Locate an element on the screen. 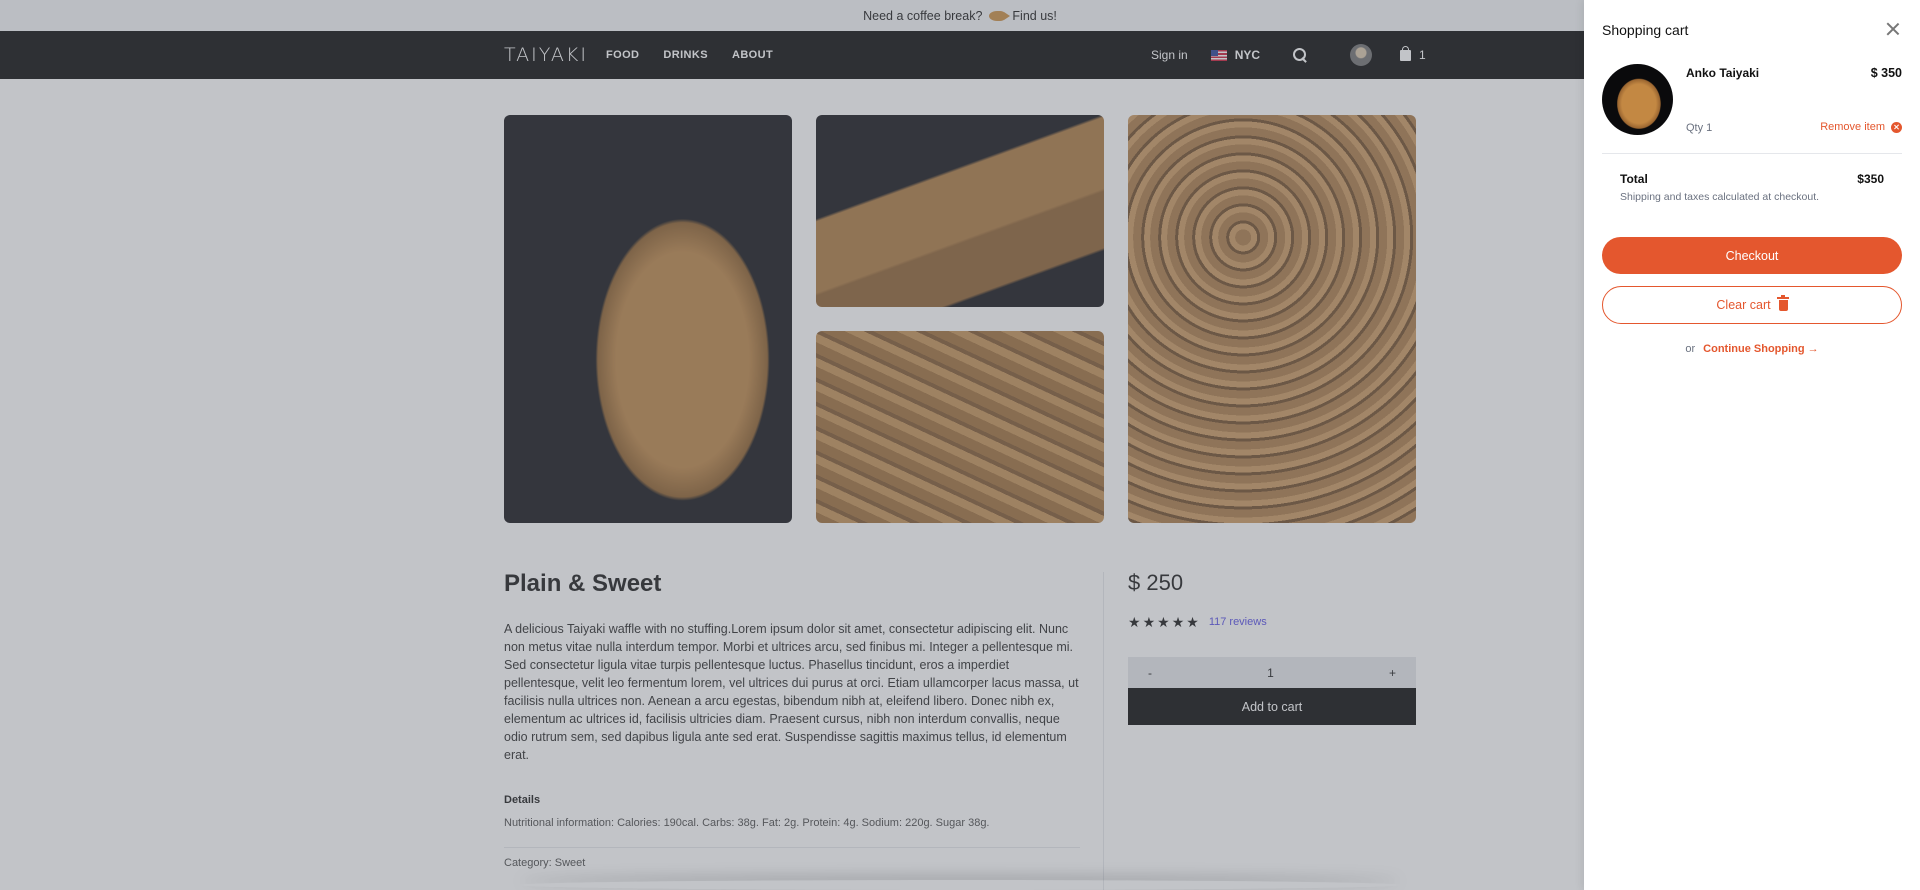  remove-item-button: Remove item is located at coordinates (1861, 127).